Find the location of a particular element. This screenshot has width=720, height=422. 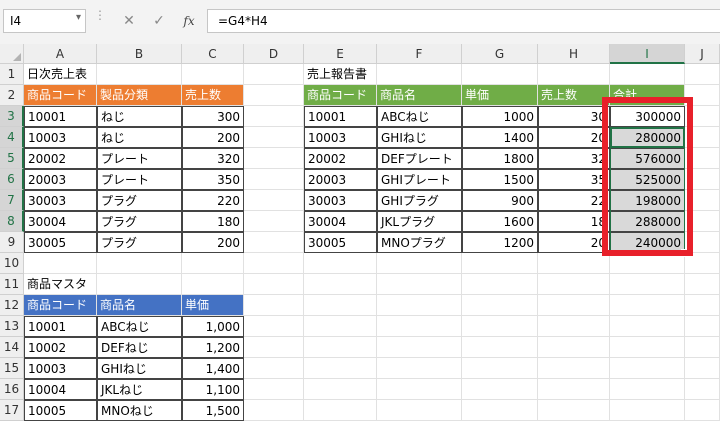

report-total-cell: 198000 is located at coordinates (647, 200).